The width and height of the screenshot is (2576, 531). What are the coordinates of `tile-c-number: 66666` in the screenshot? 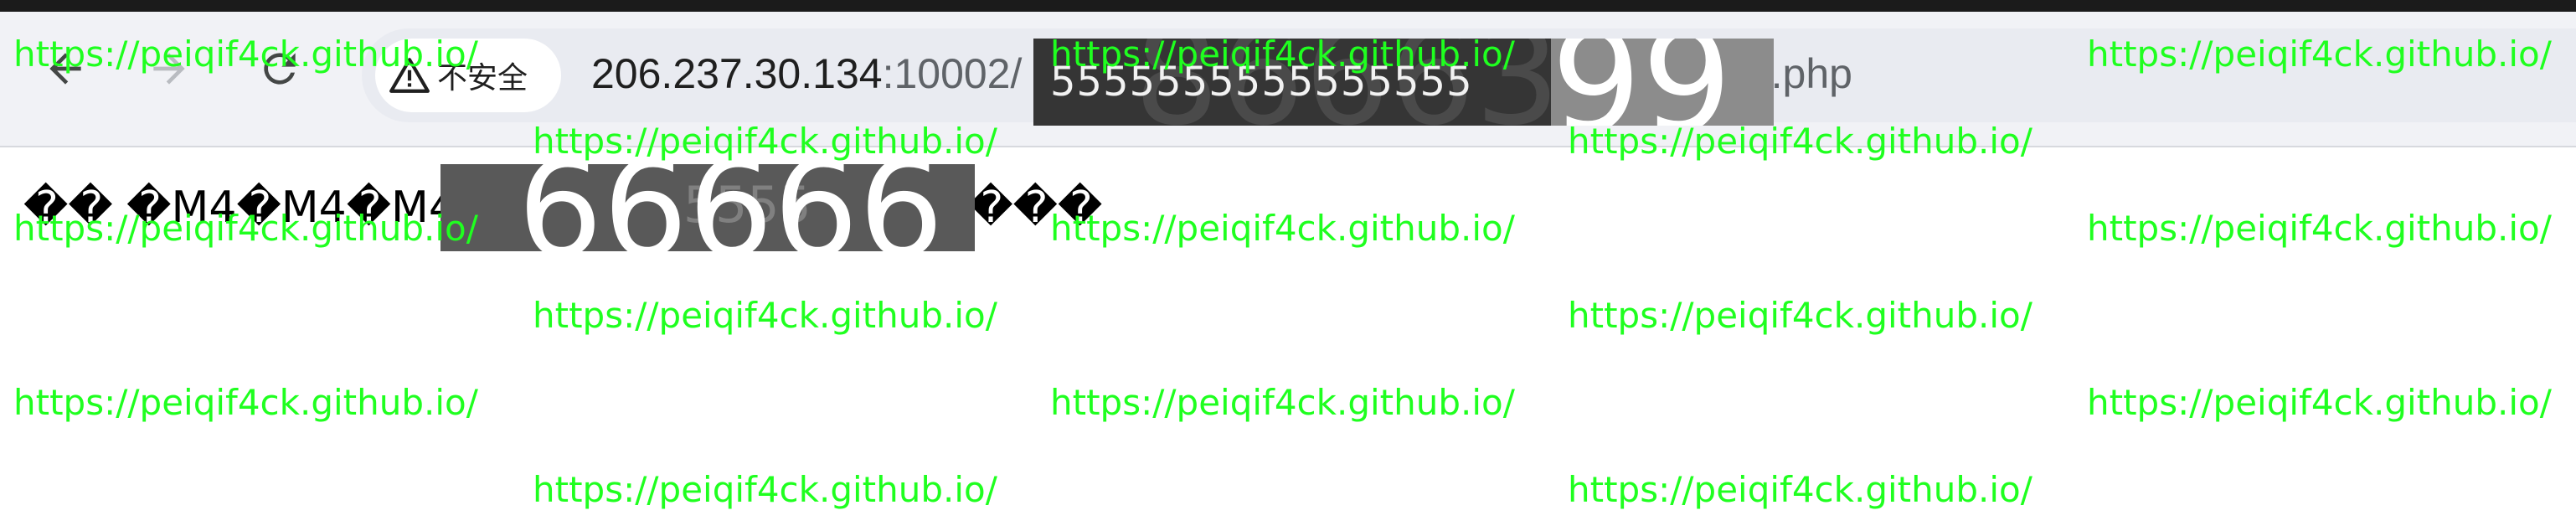 It's located at (731, 207).